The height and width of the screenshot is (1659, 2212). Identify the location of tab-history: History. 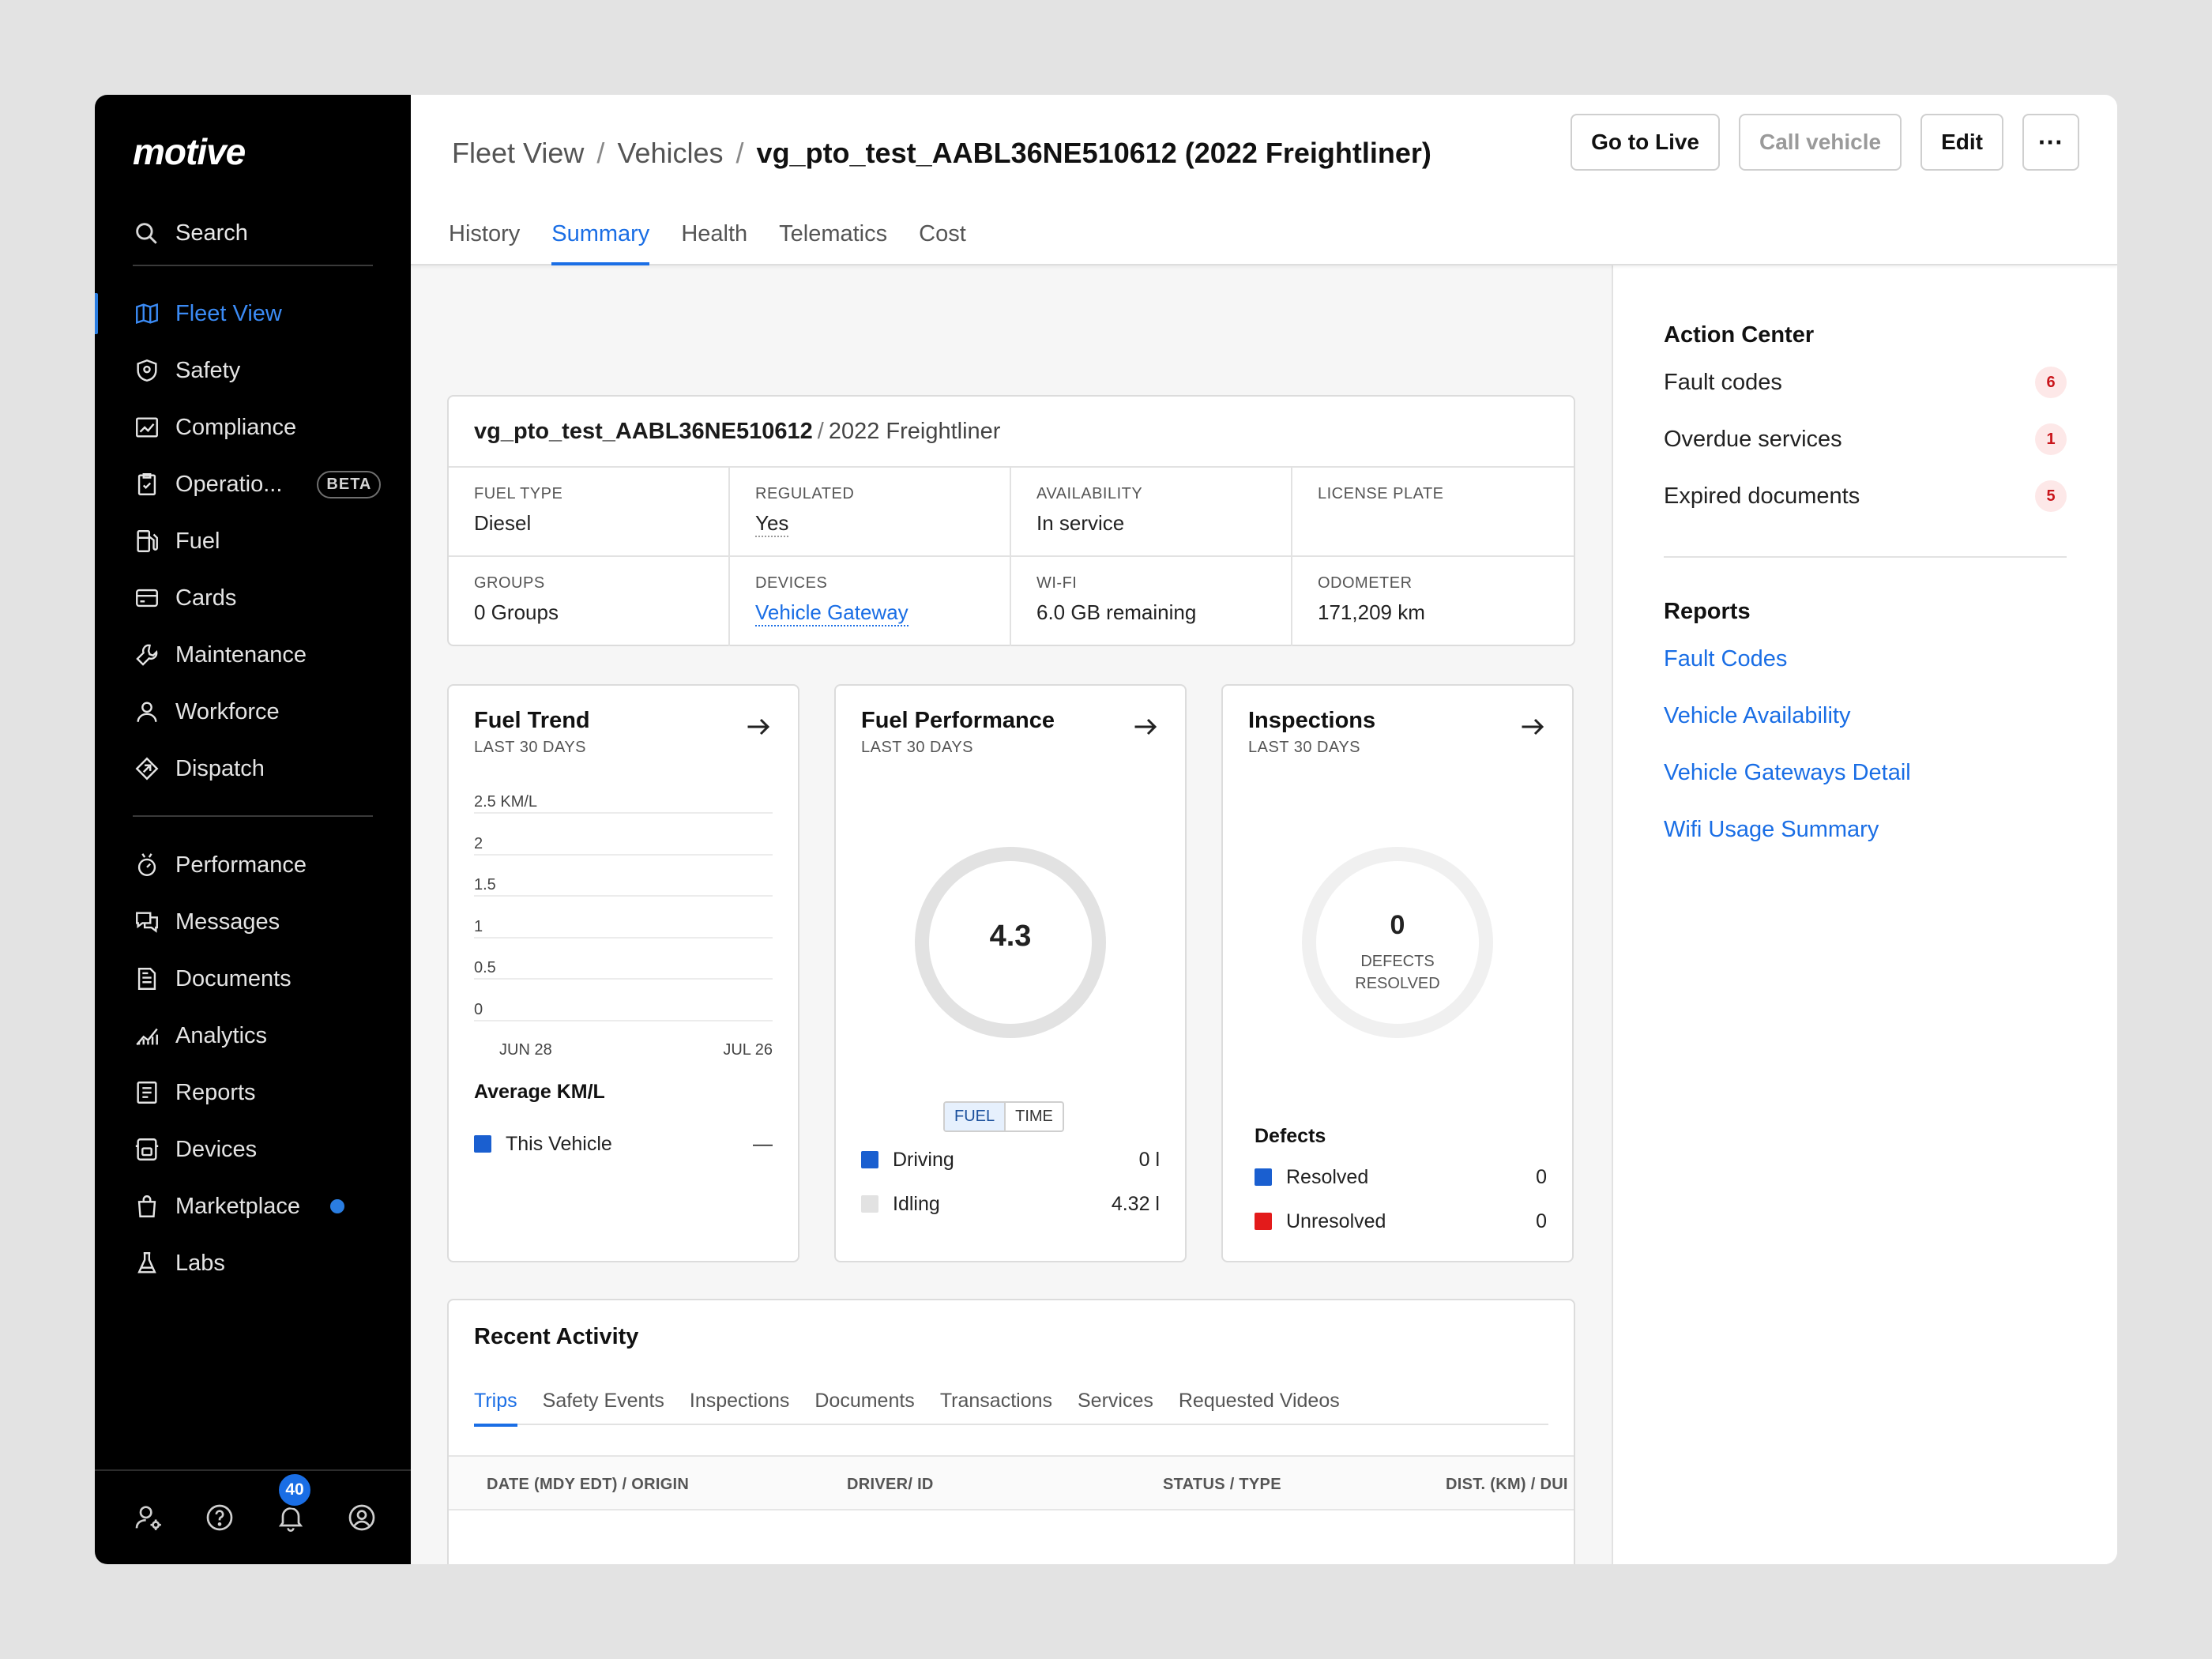
(485, 234).